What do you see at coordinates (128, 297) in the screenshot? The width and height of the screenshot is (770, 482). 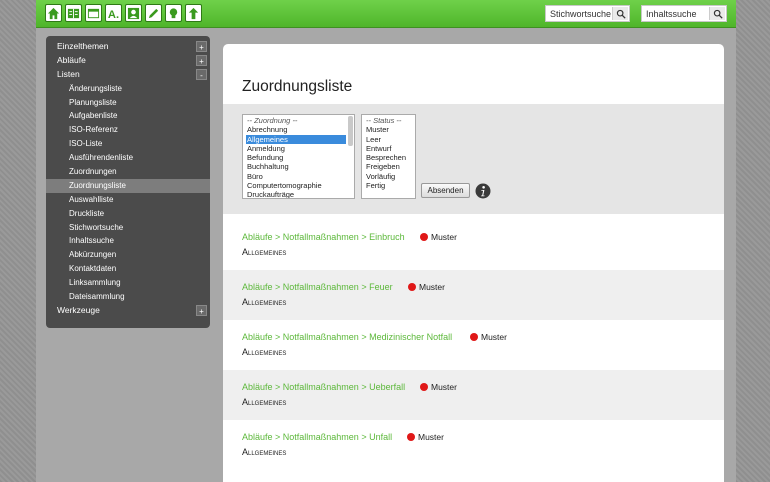 I see `sidebar-item-dateisammlung: Dateisammlung` at bounding box center [128, 297].